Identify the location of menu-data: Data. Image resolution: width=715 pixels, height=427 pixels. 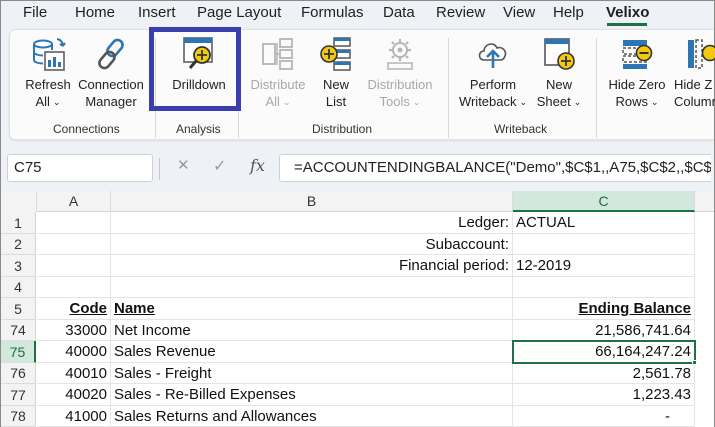
(399, 13).